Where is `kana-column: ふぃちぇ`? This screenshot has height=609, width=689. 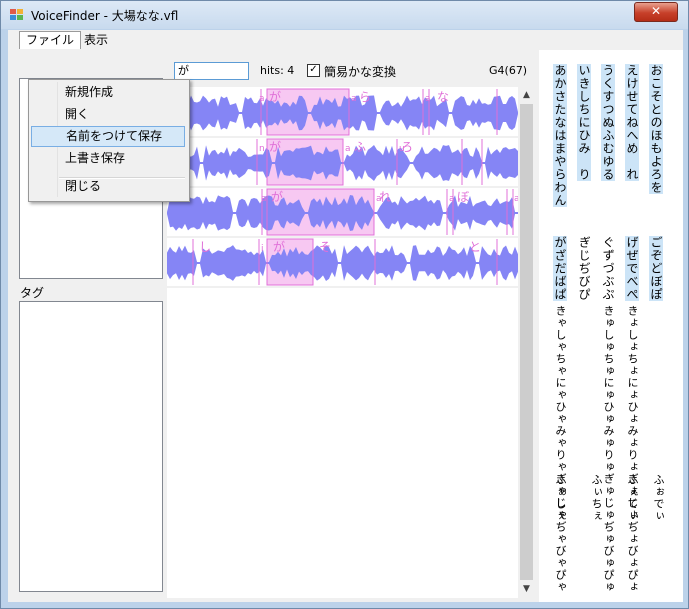
kana-column: ふぃちぇ is located at coordinates (596, 498).